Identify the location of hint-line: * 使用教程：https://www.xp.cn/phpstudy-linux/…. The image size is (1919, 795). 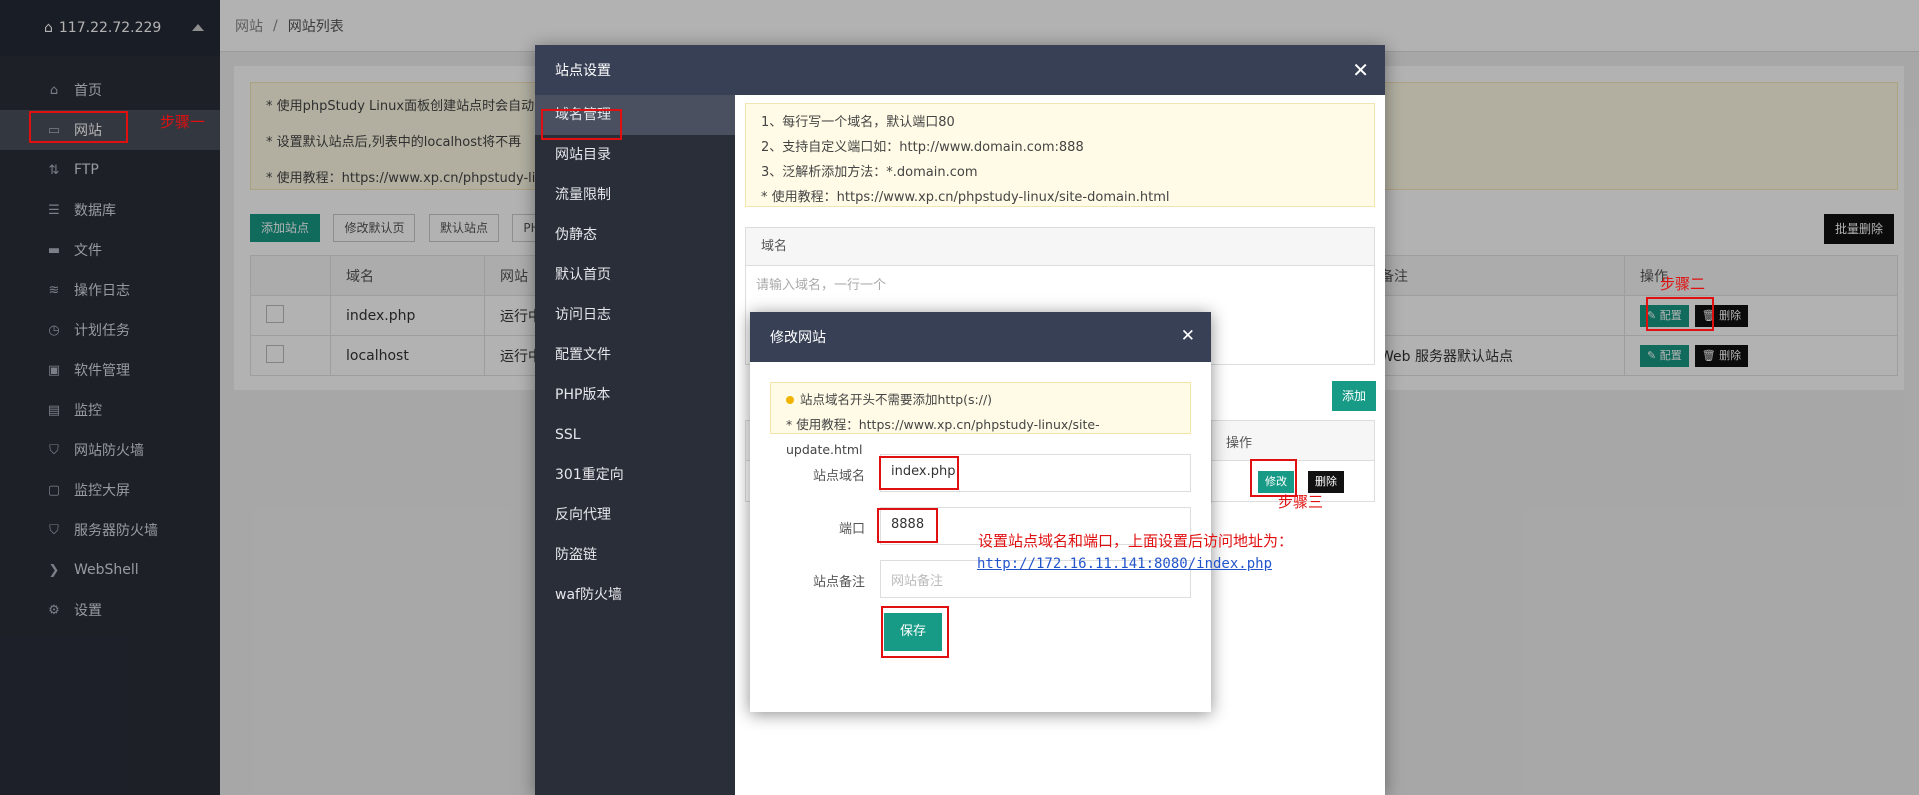
(965, 197).